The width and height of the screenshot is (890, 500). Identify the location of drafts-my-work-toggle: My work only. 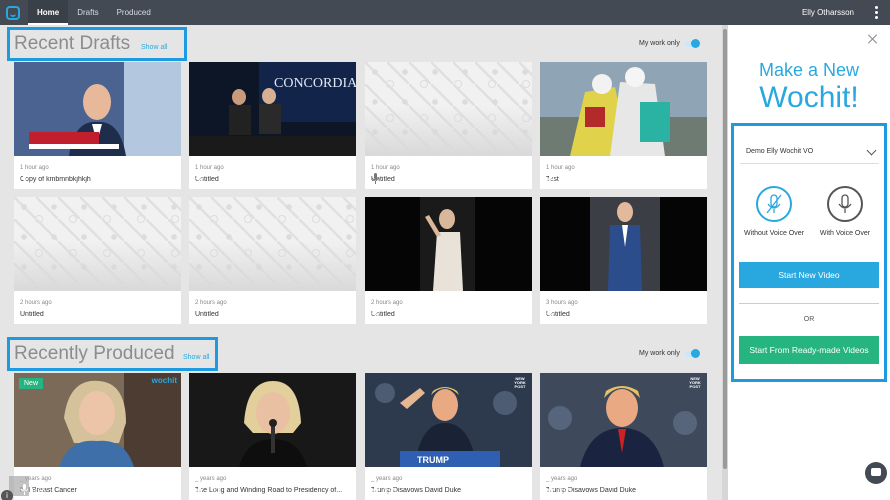
(669, 43).